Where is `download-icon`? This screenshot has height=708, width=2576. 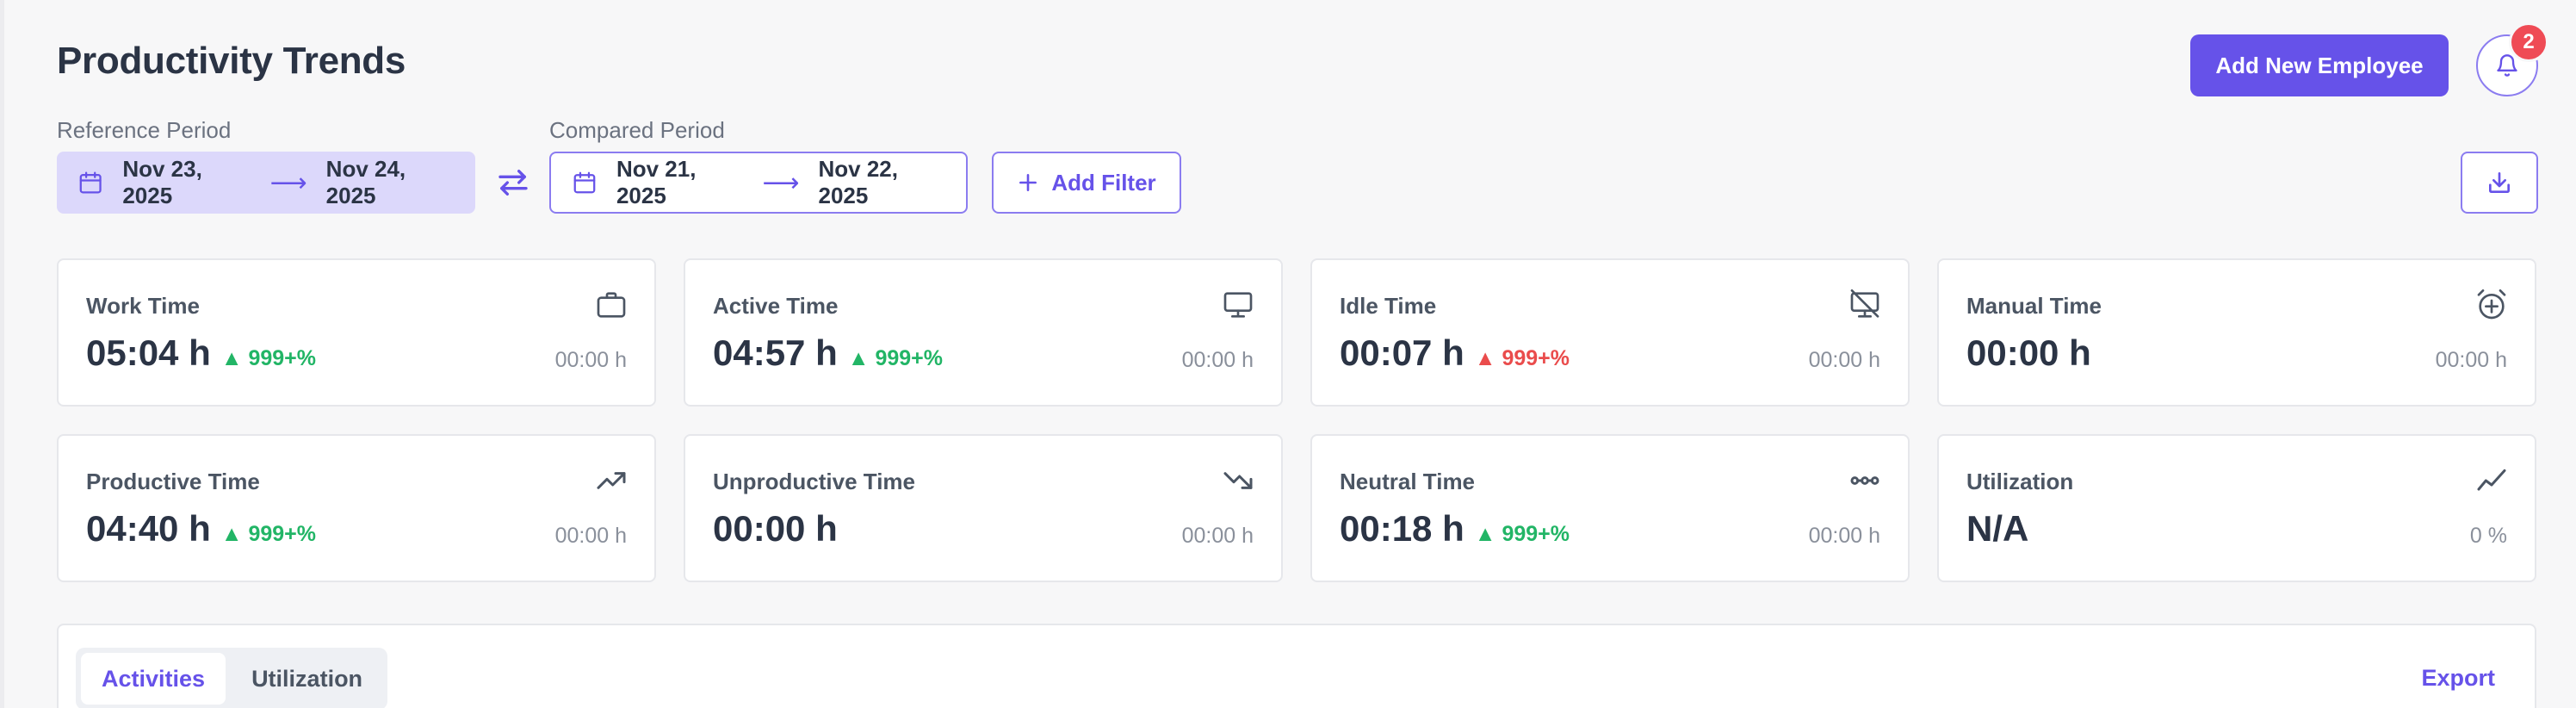
download-icon is located at coordinates (2500, 182).